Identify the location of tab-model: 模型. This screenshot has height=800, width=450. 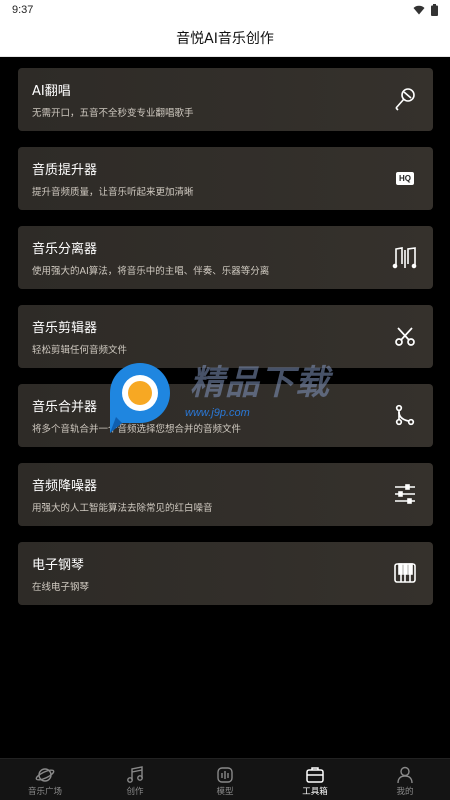
(225, 779).